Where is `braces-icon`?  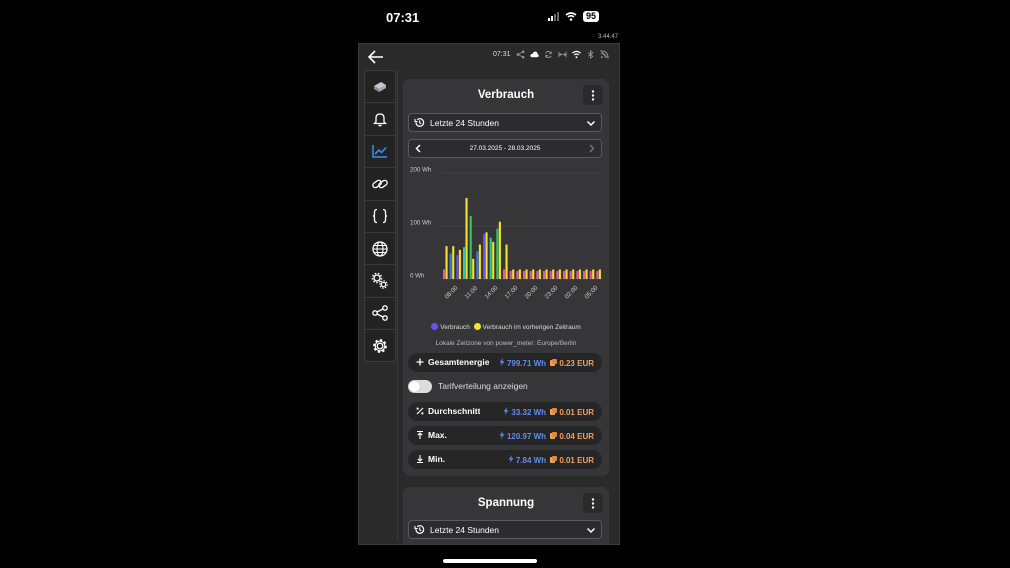 braces-icon is located at coordinates (380, 216).